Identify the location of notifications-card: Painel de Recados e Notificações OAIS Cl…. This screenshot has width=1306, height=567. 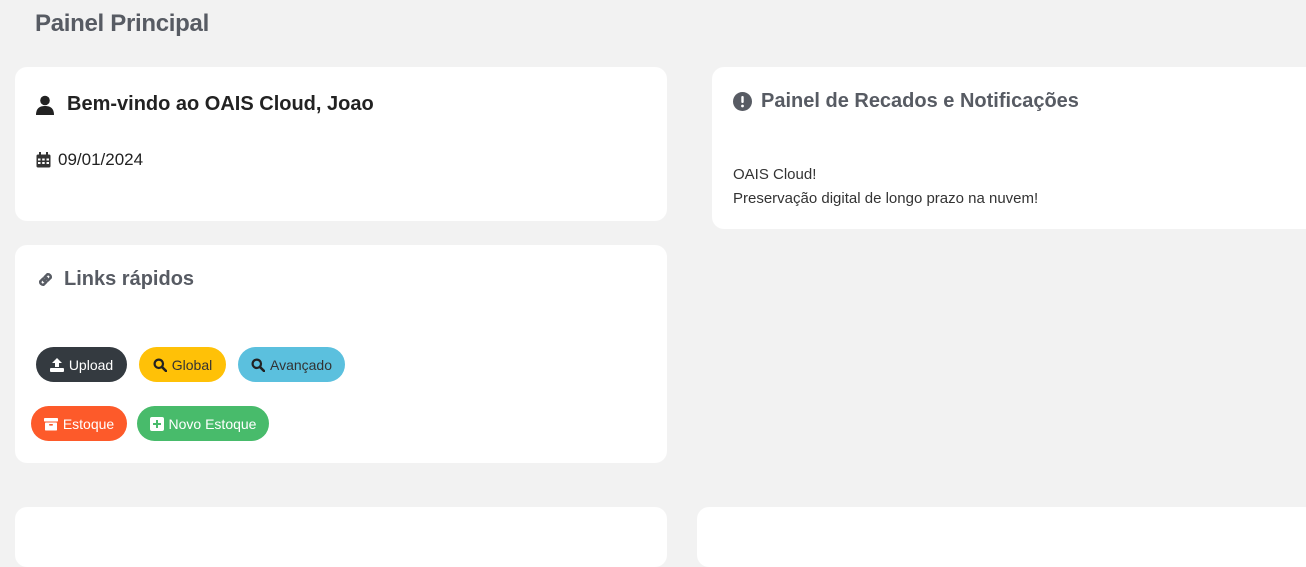
(1009, 148).